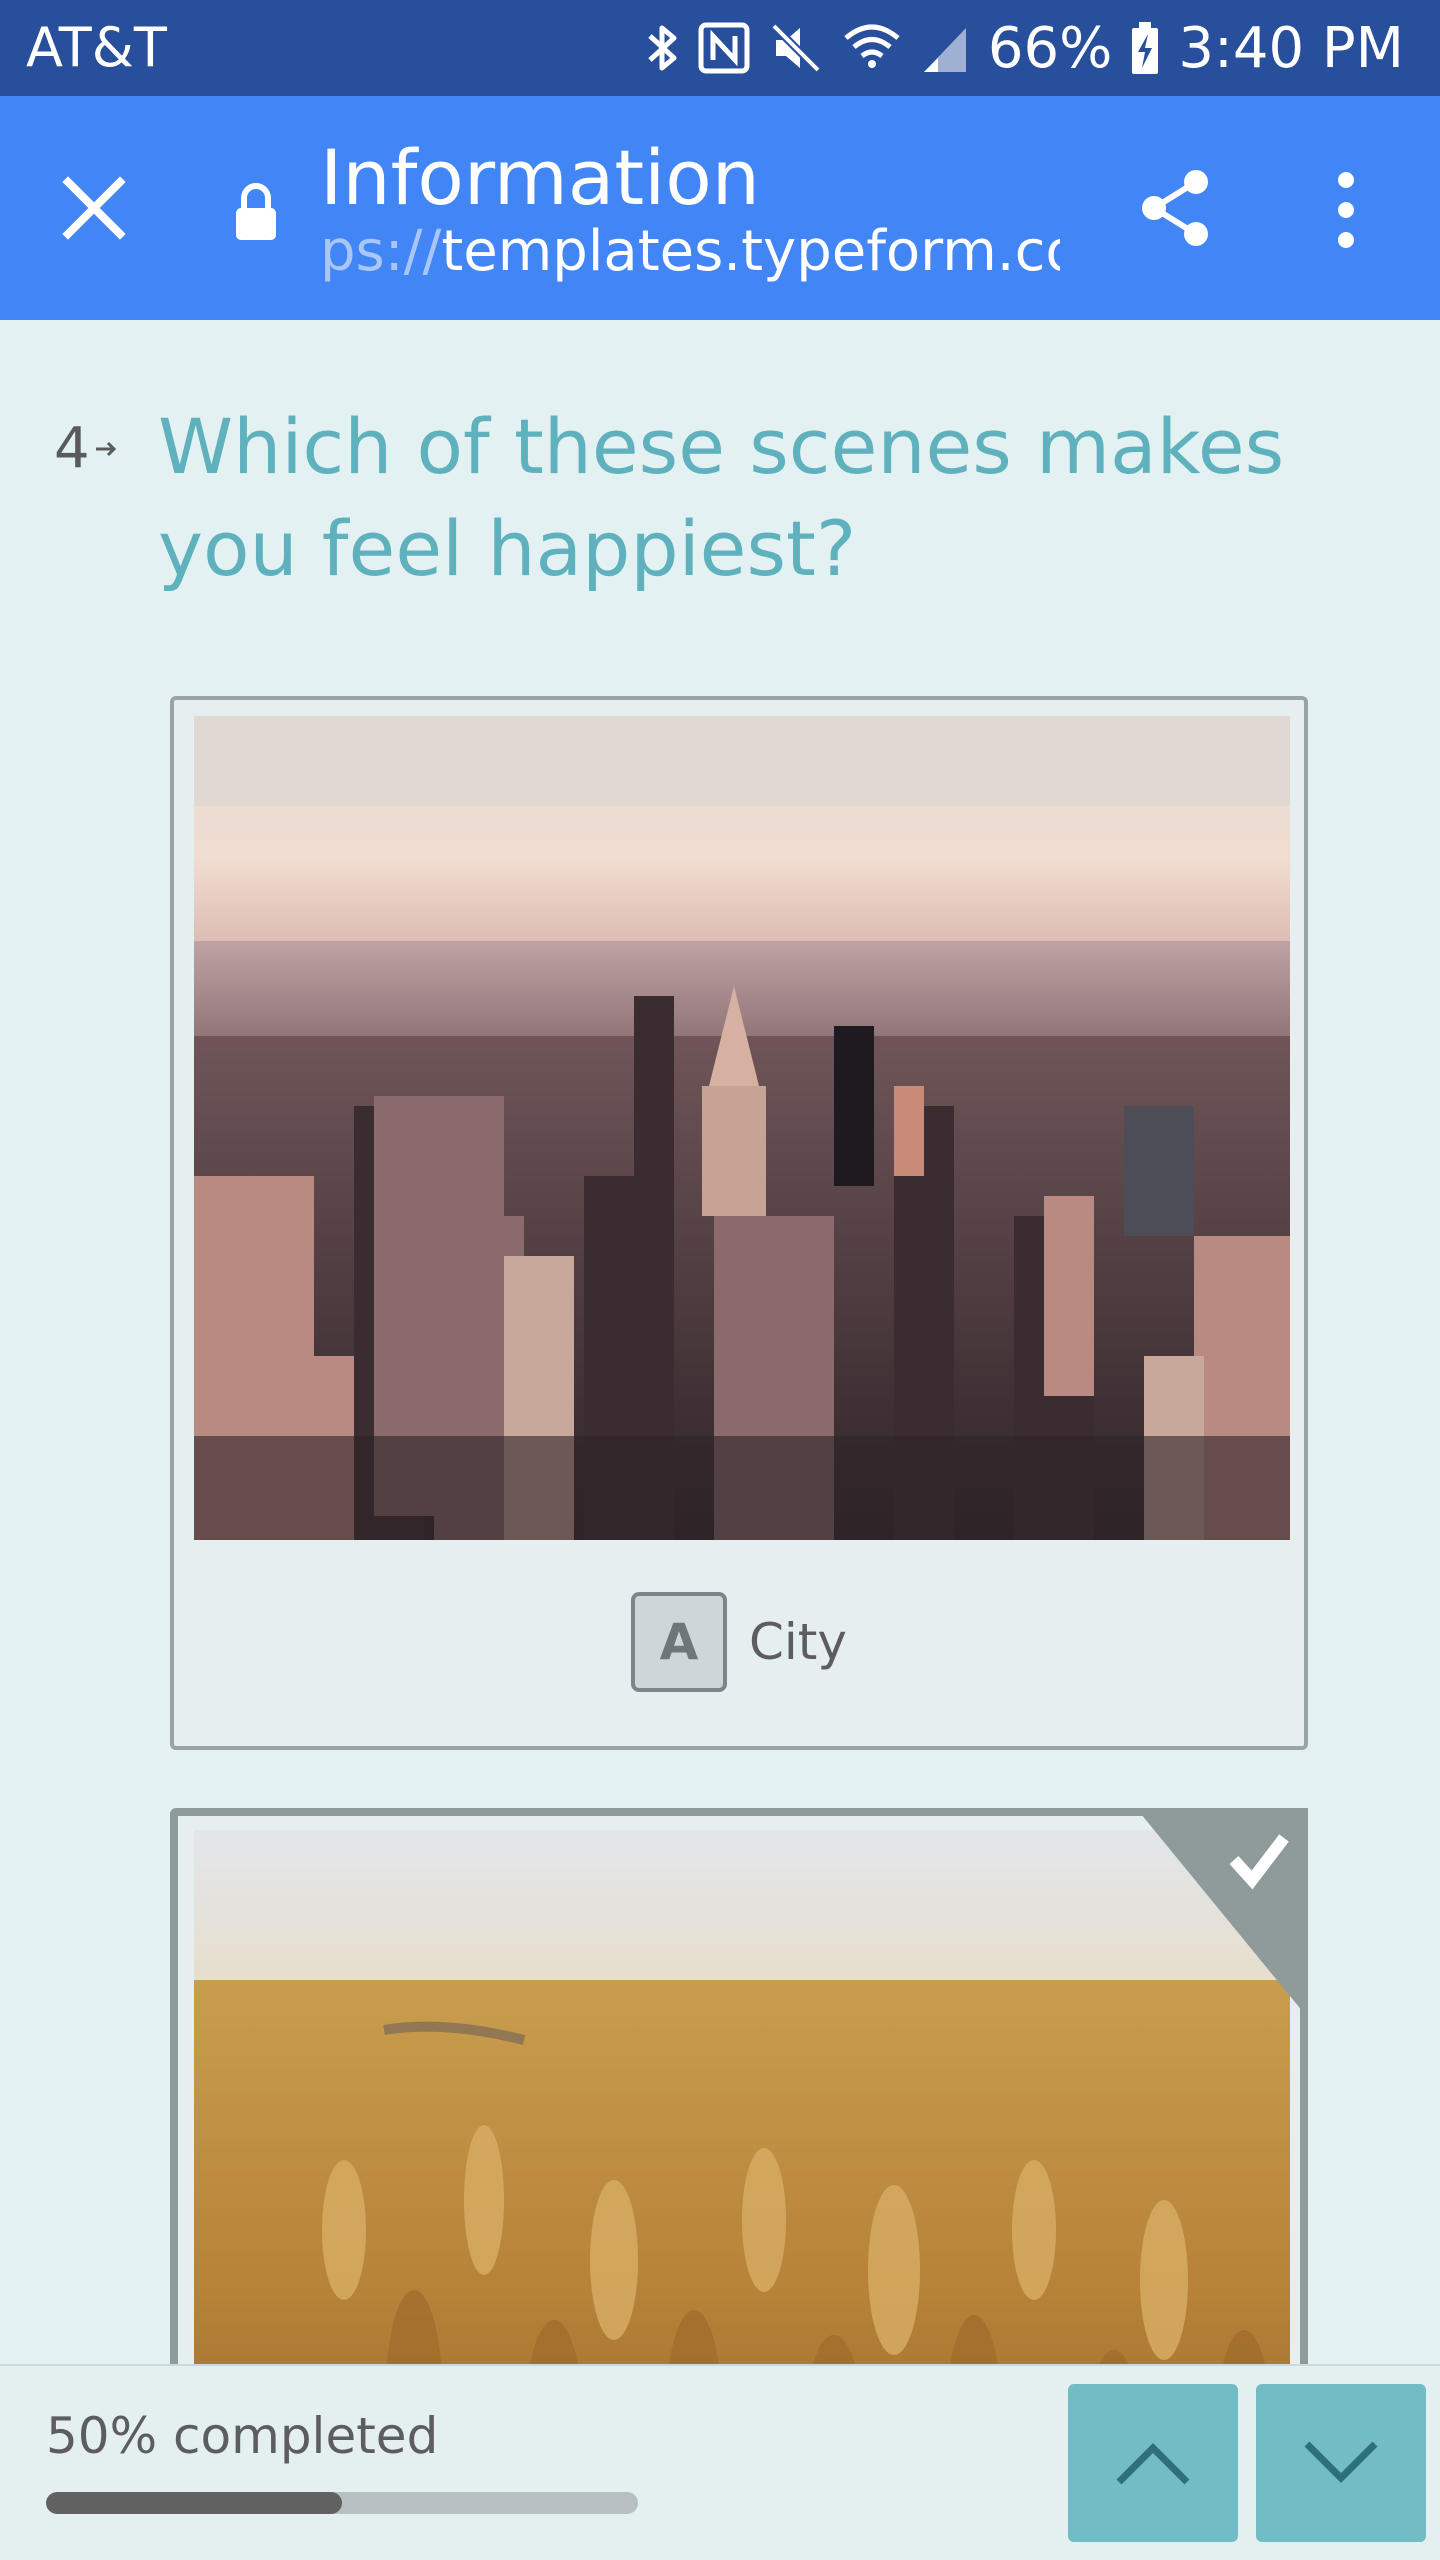 This screenshot has width=1440, height=2560. I want to click on clock: 3:40 PM, so click(1291, 48).